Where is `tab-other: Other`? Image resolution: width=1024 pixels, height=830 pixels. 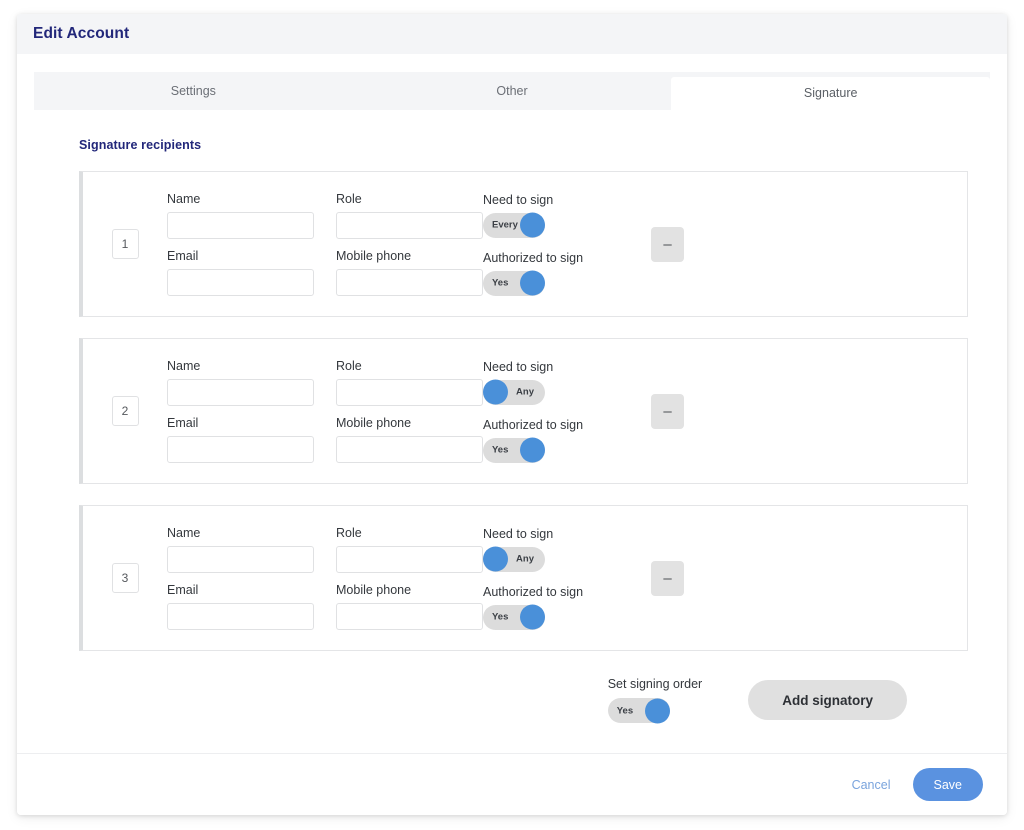 tab-other: Other is located at coordinates (512, 91).